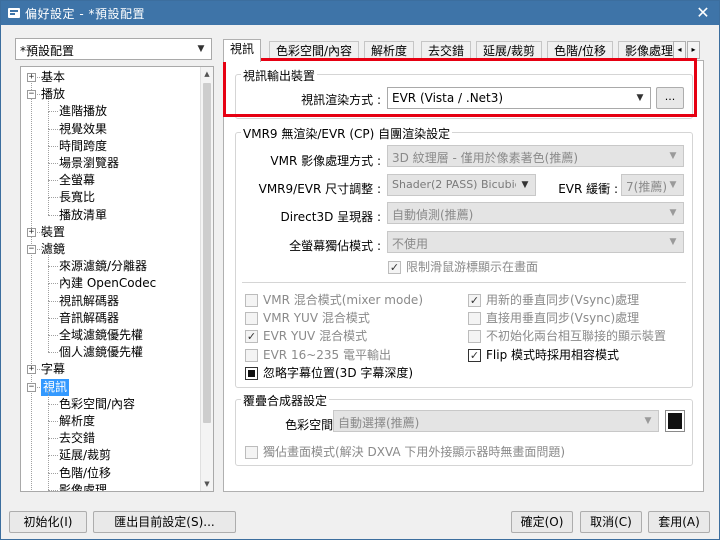 The image size is (720, 540). Describe the element at coordinates (285, 400) in the screenshot. I see `overlay-title: 覆疊合成器設定` at that location.